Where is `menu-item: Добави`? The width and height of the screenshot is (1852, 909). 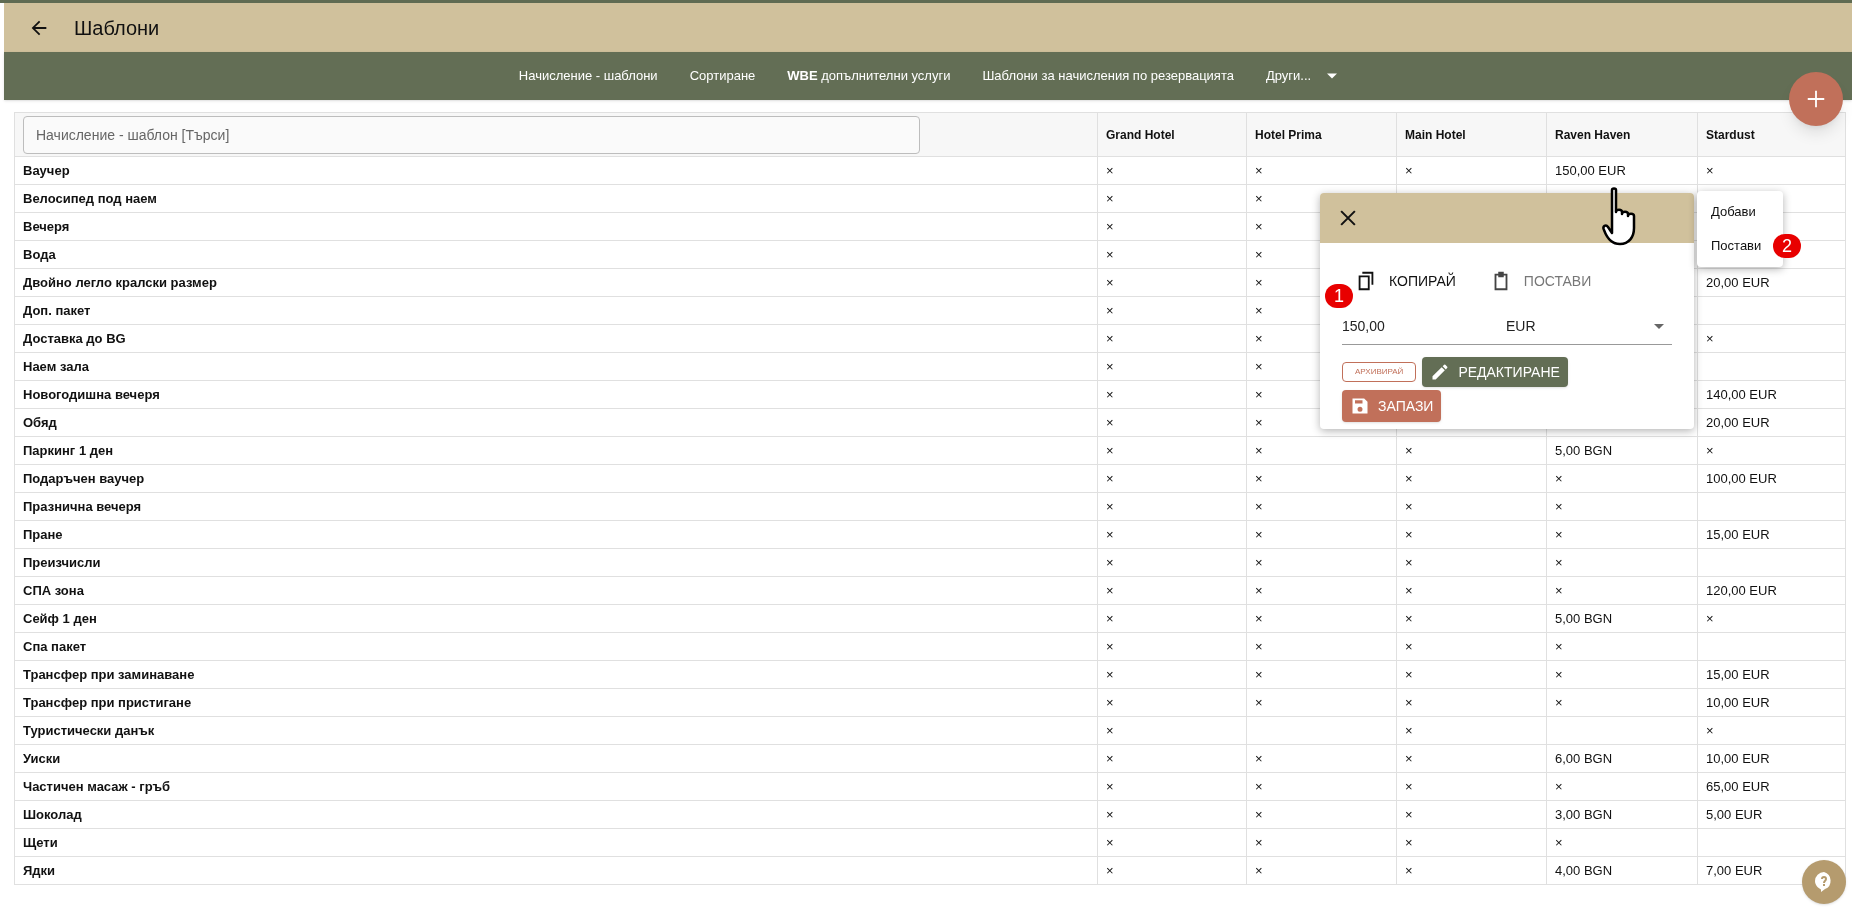 menu-item: Добави is located at coordinates (1726, 212).